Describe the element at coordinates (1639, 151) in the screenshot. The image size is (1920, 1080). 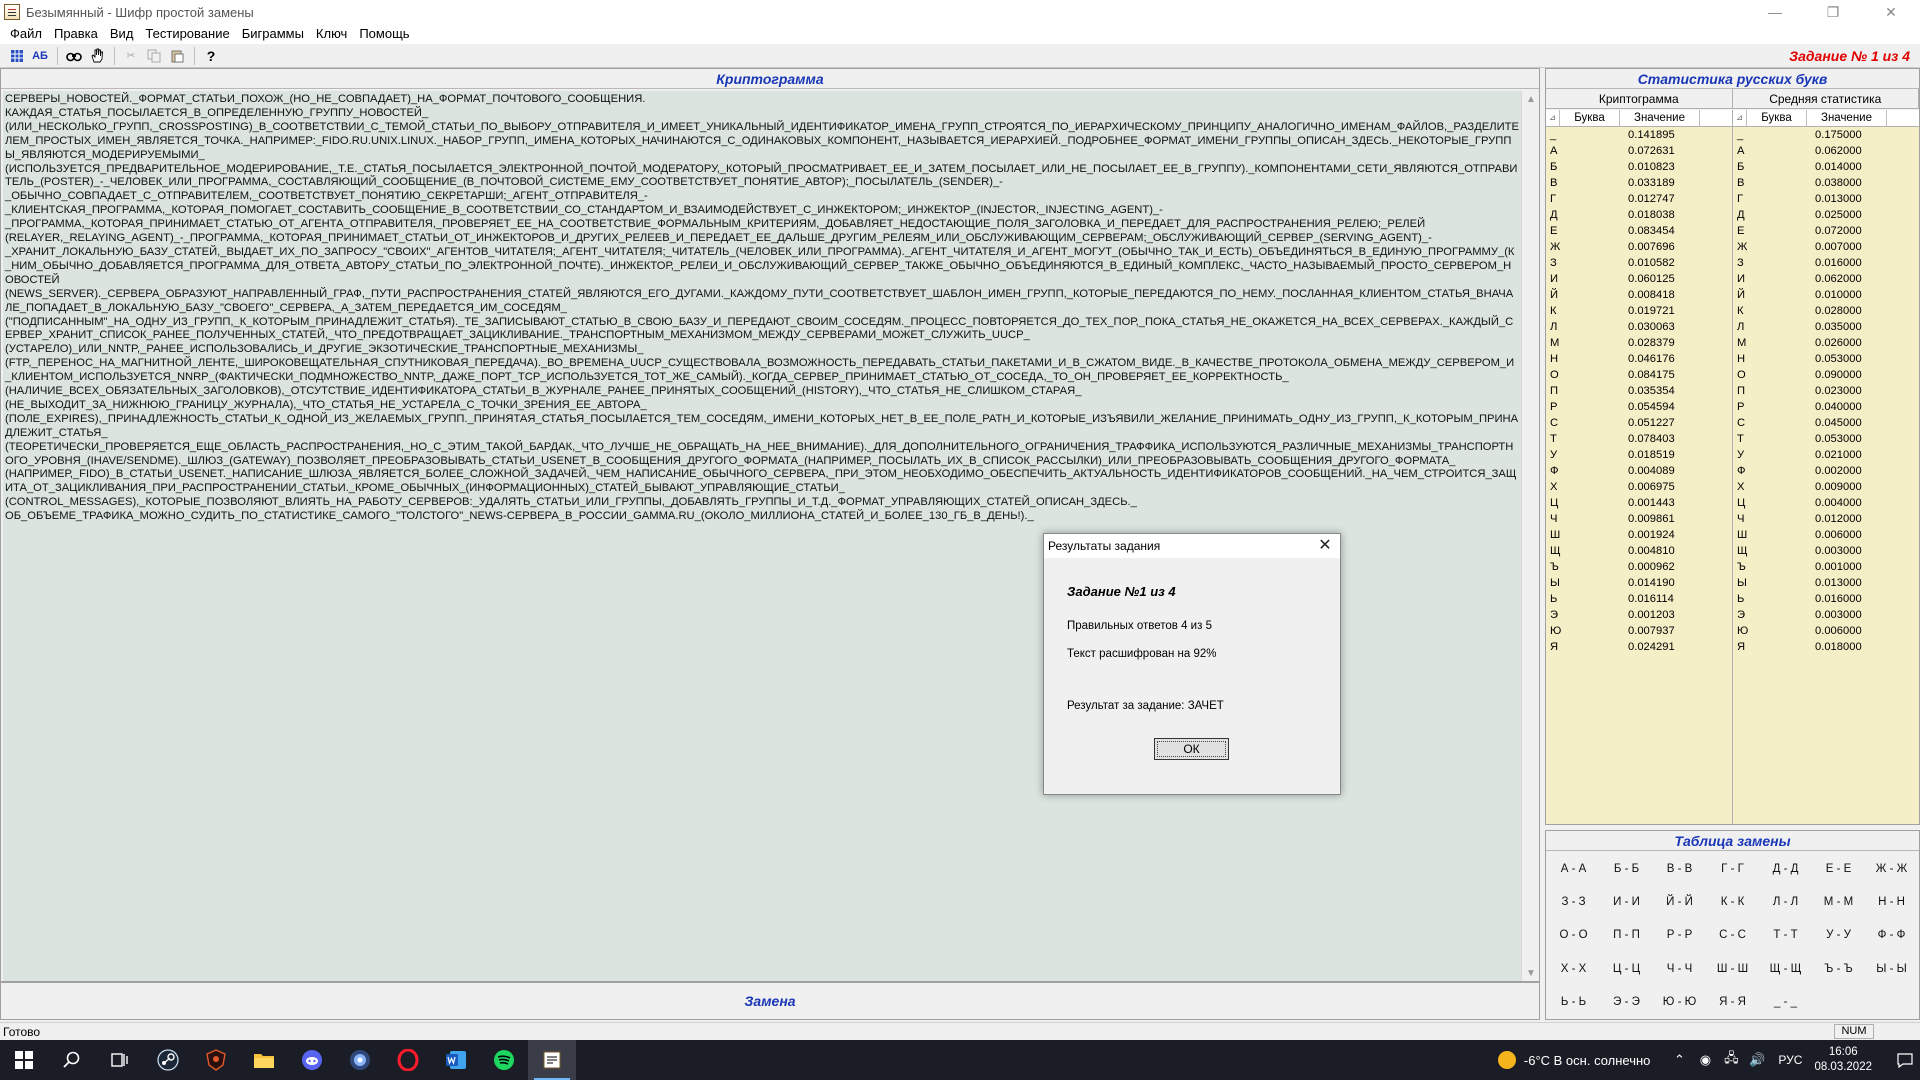
I see `table-row: А 0.072631` at that location.